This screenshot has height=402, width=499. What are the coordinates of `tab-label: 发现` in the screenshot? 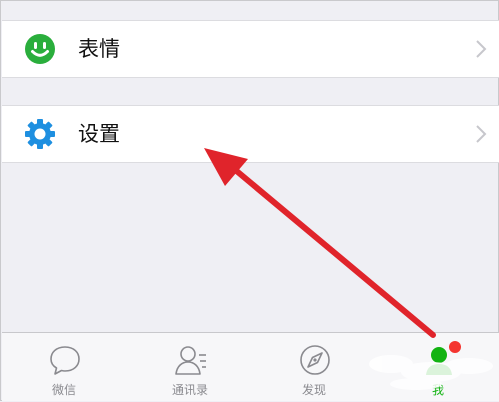 It's located at (313, 390).